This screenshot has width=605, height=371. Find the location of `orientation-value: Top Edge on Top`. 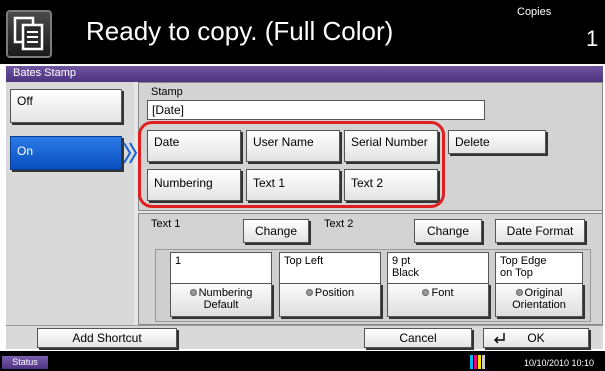

orientation-value: Top Edge on Top is located at coordinates (539, 268).